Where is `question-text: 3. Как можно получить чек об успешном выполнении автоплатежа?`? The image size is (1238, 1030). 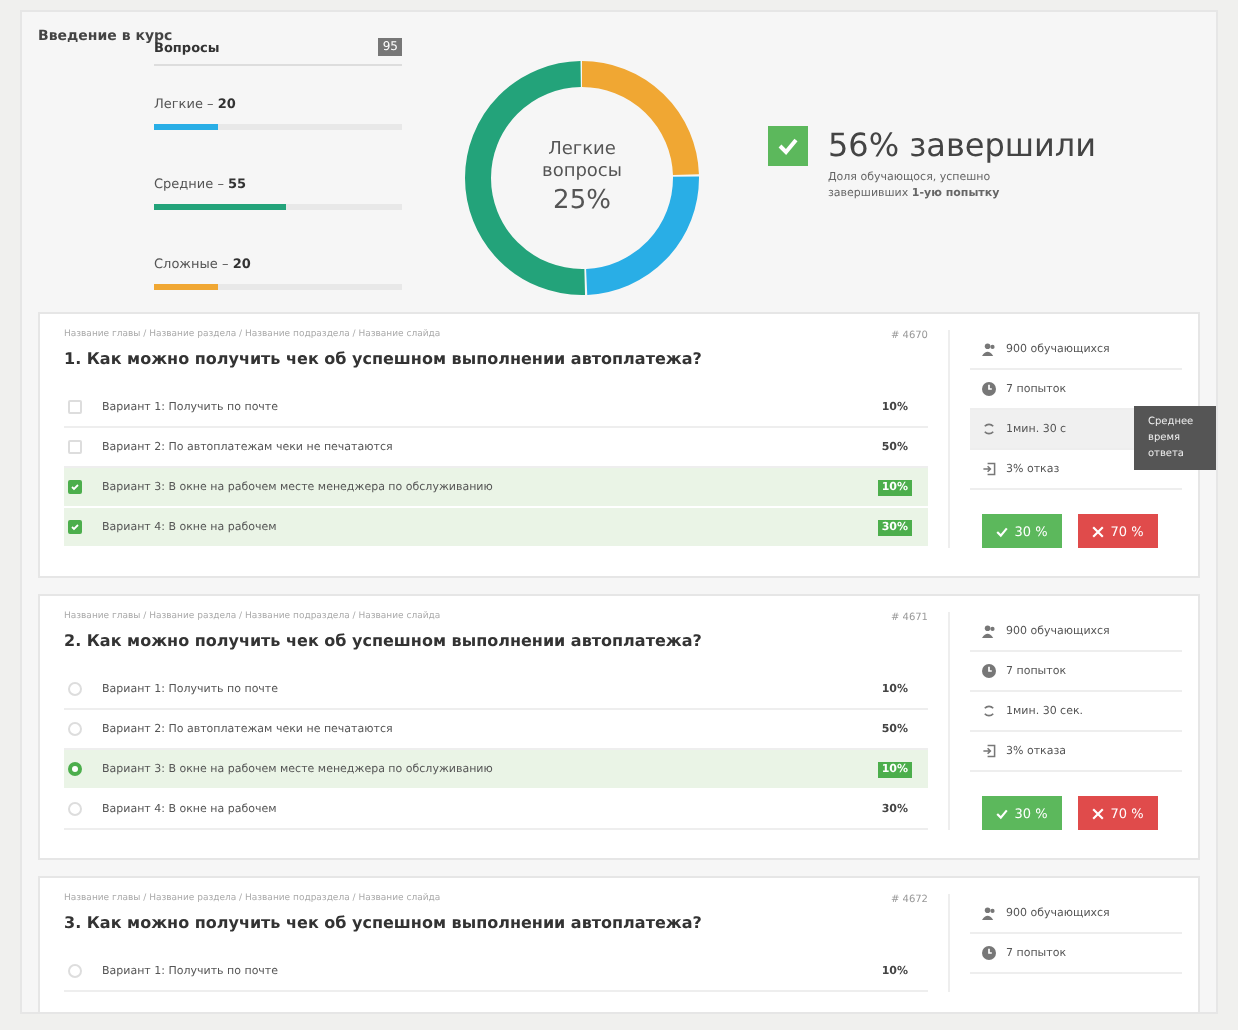
question-text: 3. Как можно получить чек об успешном выполнении автоплатежа? is located at coordinates (384, 923).